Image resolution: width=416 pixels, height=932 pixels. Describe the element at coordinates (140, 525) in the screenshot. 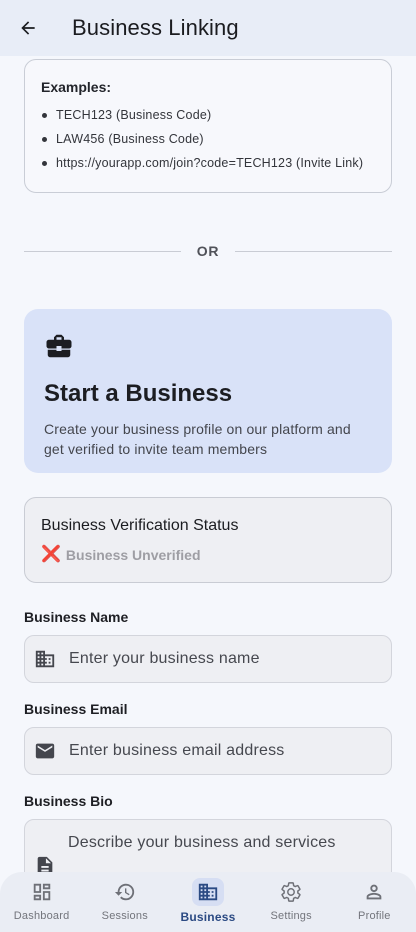

I see `verification-title: Business Verification Status` at that location.